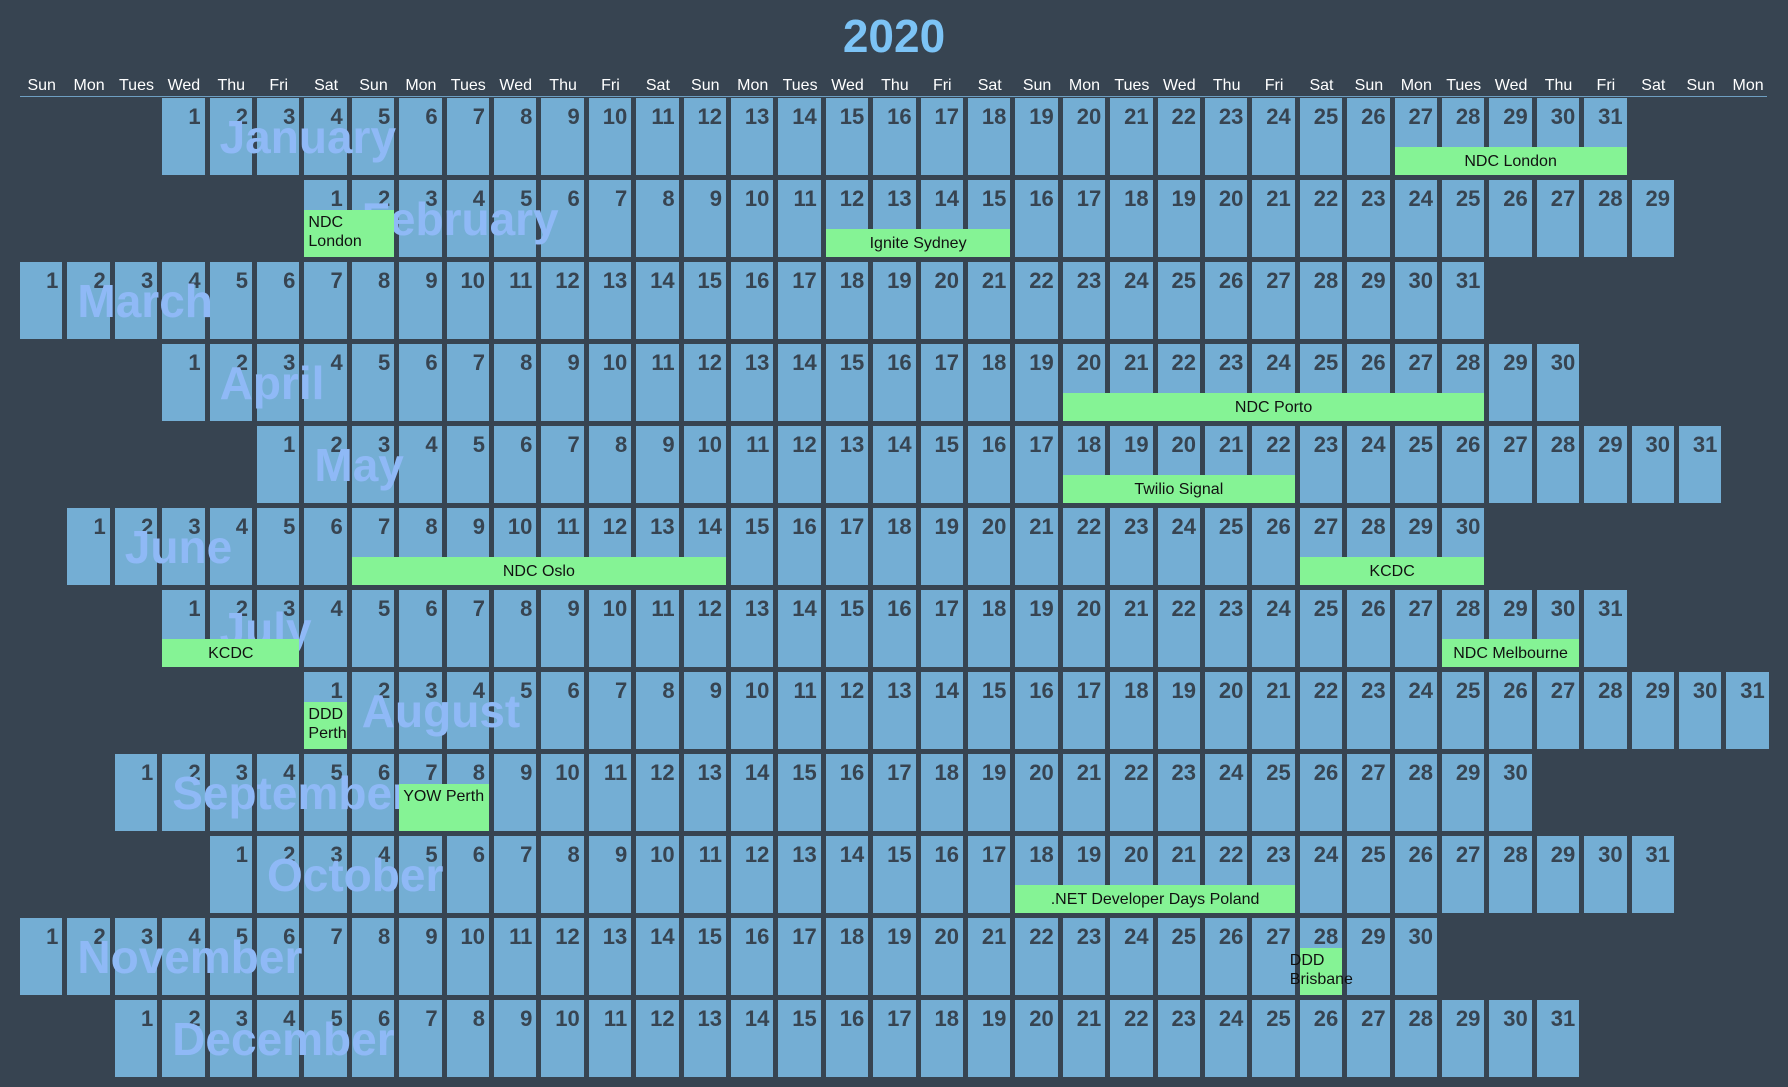 This screenshot has width=1788, height=1087. I want to click on day-cell-july-25: 25, so click(1321, 628).